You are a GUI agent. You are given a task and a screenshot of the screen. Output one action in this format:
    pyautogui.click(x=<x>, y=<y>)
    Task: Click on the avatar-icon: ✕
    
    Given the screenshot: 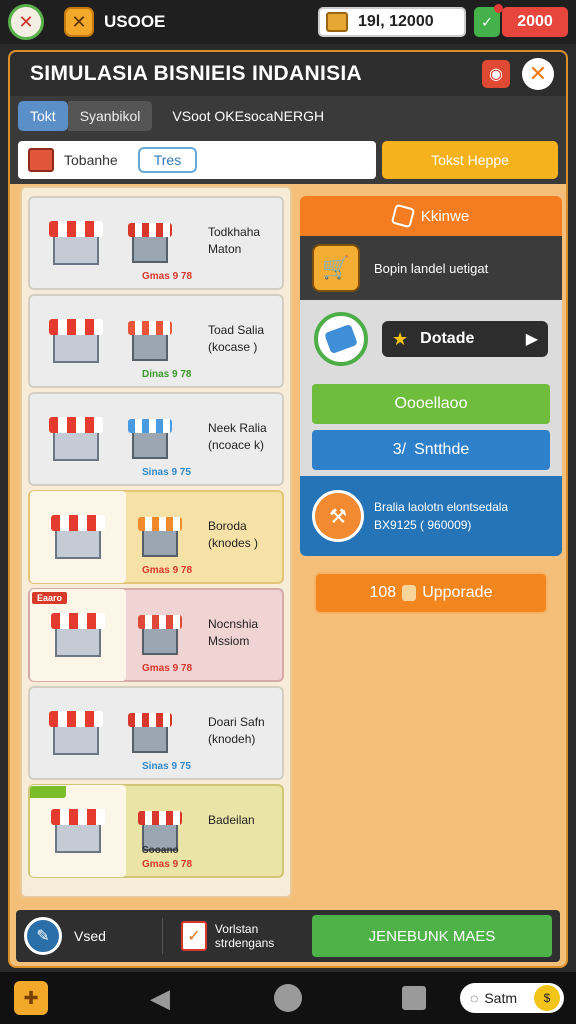 What is the action you would take?
    pyautogui.click(x=26, y=22)
    